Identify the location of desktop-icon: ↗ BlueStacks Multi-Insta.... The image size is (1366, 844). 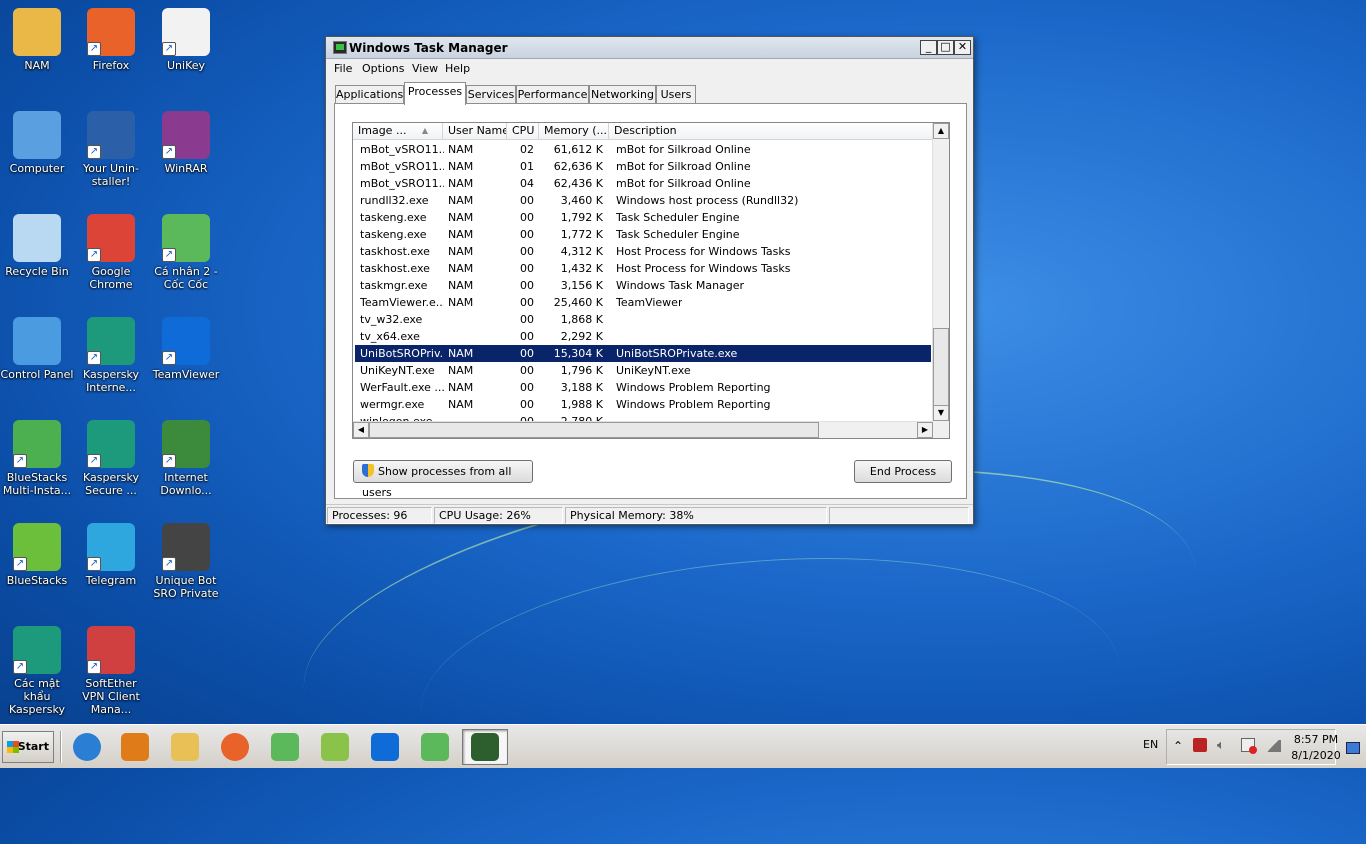
(37, 455).